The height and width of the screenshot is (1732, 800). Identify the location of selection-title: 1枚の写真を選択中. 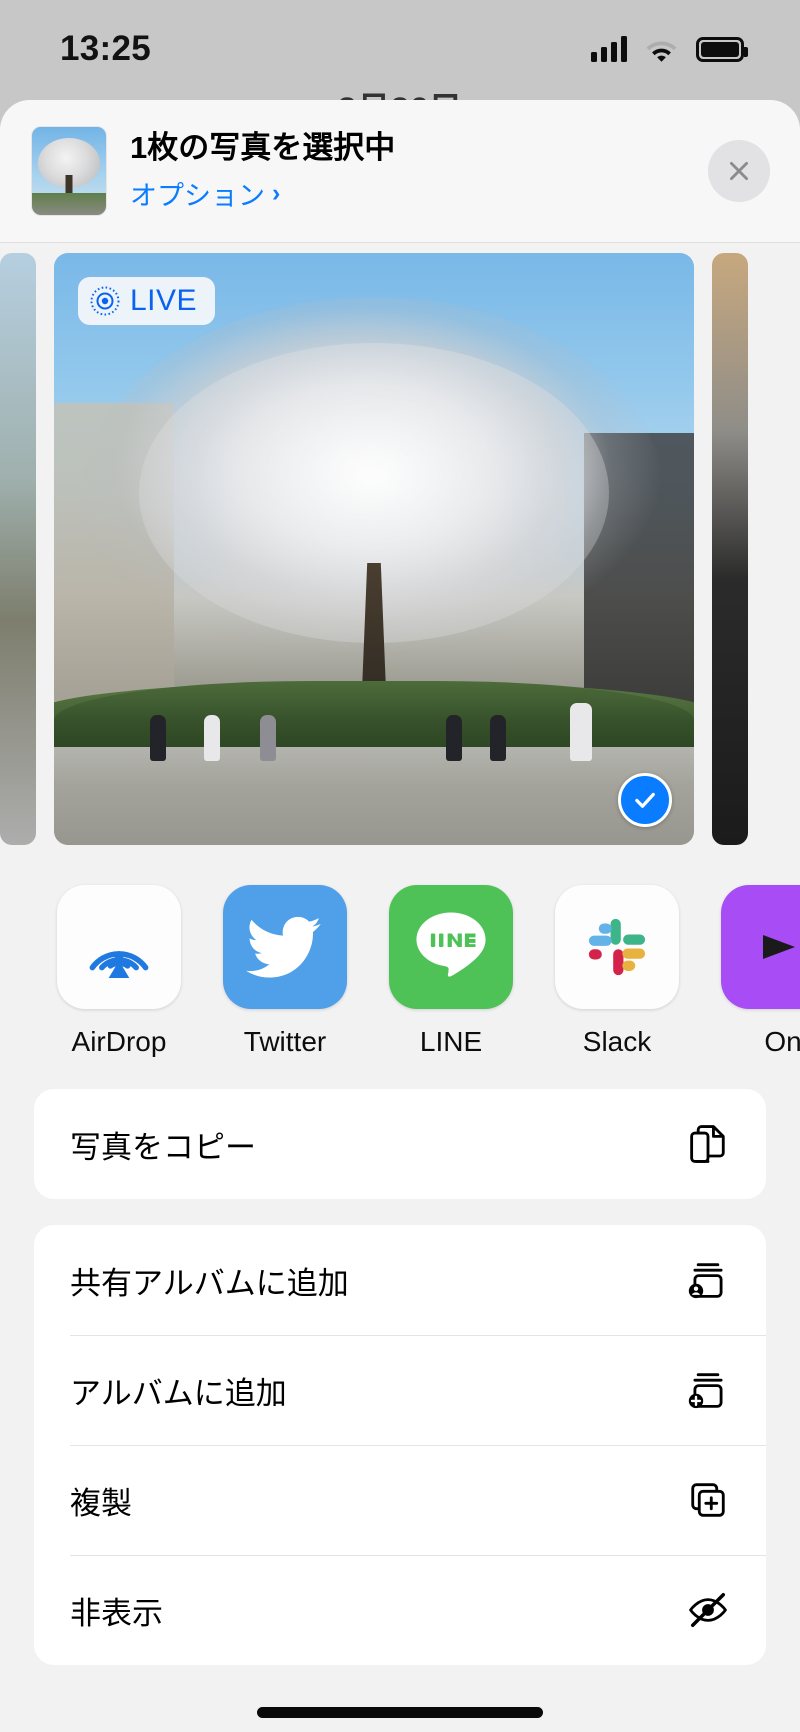
(263, 147).